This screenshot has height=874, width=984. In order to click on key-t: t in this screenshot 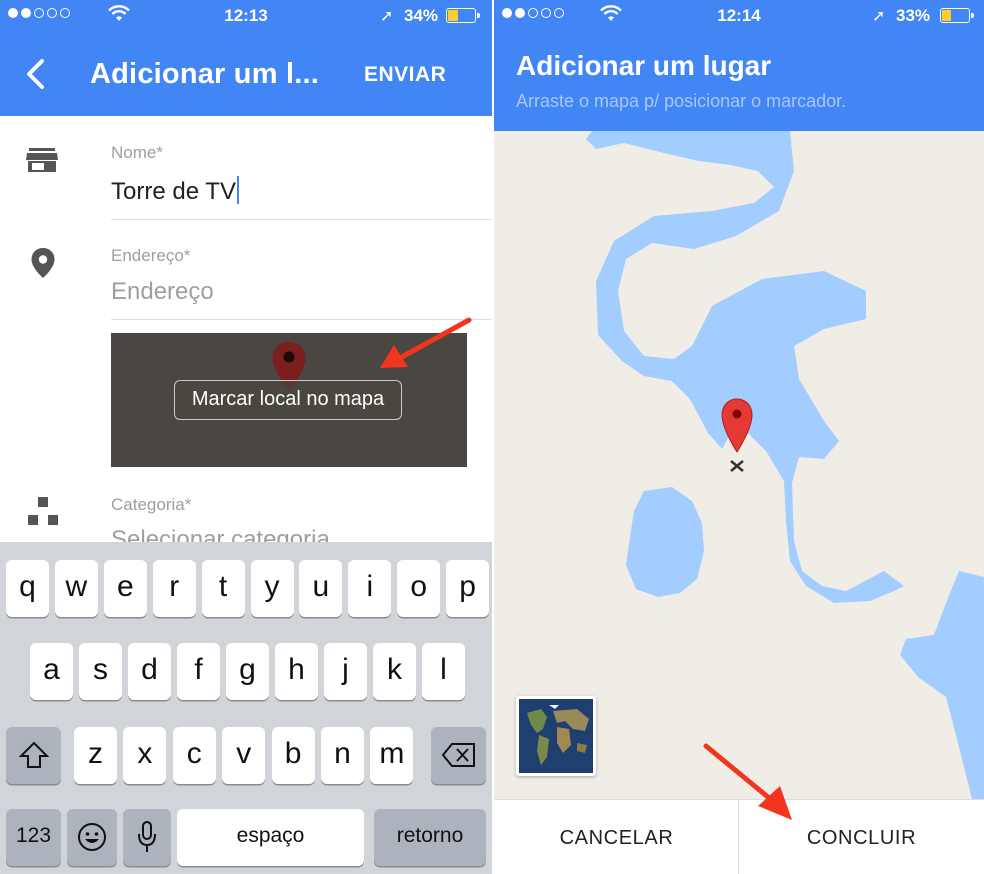, I will do `click(223, 588)`.